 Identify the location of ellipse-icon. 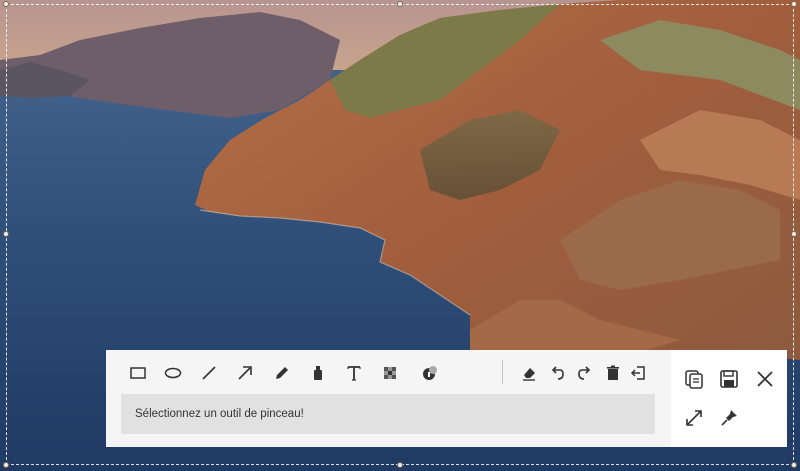
(173, 373).